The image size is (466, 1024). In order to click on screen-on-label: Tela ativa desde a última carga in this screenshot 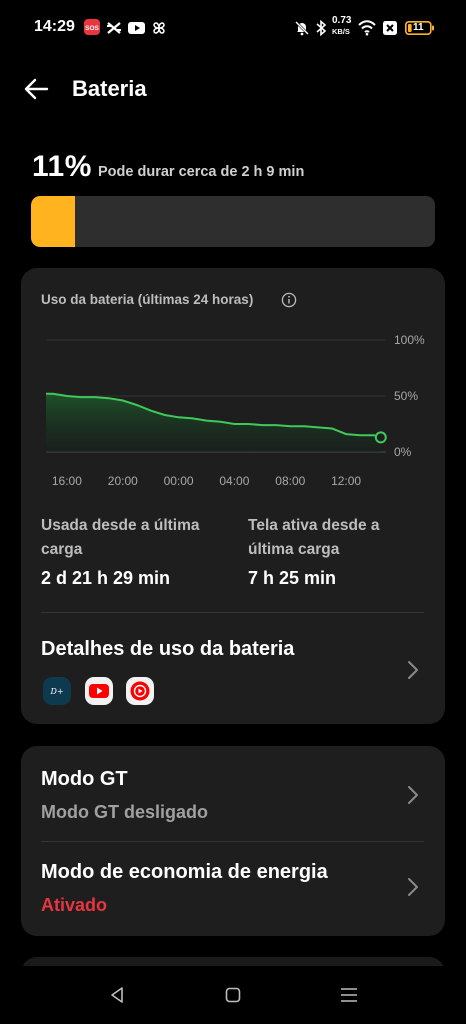, I will do `click(314, 537)`.